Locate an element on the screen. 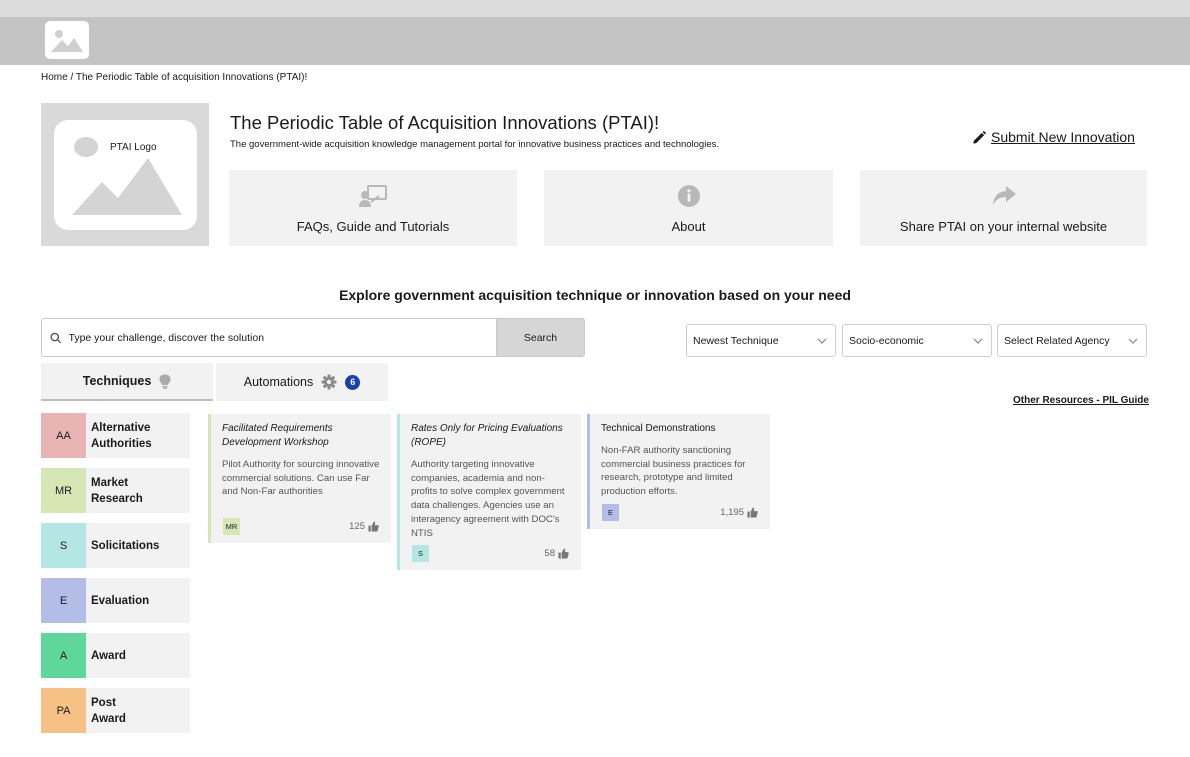  site-logo-image-icon is located at coordinates (67, 40).